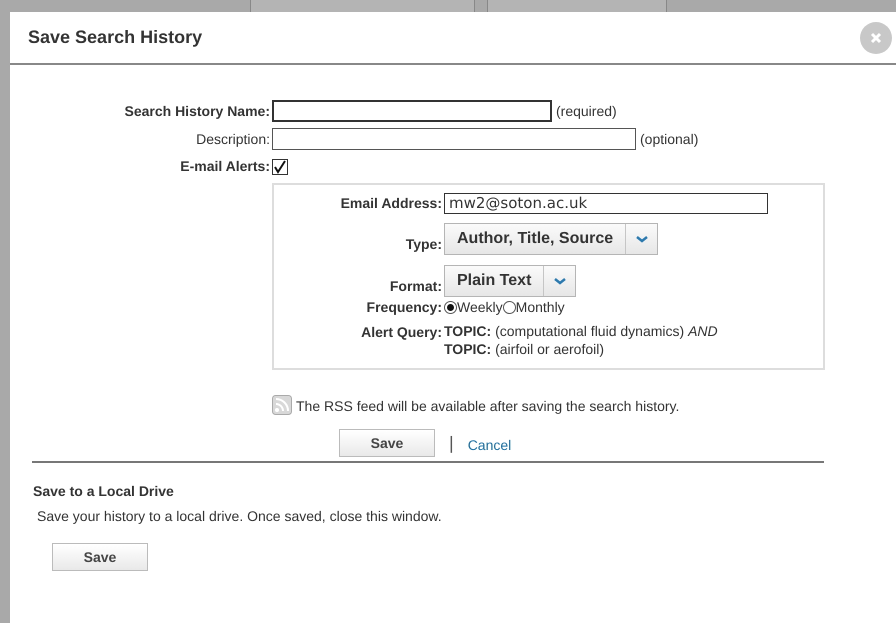  What do you see at coordinates (525, 349) in the screenshot?
I see `alert-query-text: TOPIC: (airfoil or aerofoil)` at bounding box center [525, 349].